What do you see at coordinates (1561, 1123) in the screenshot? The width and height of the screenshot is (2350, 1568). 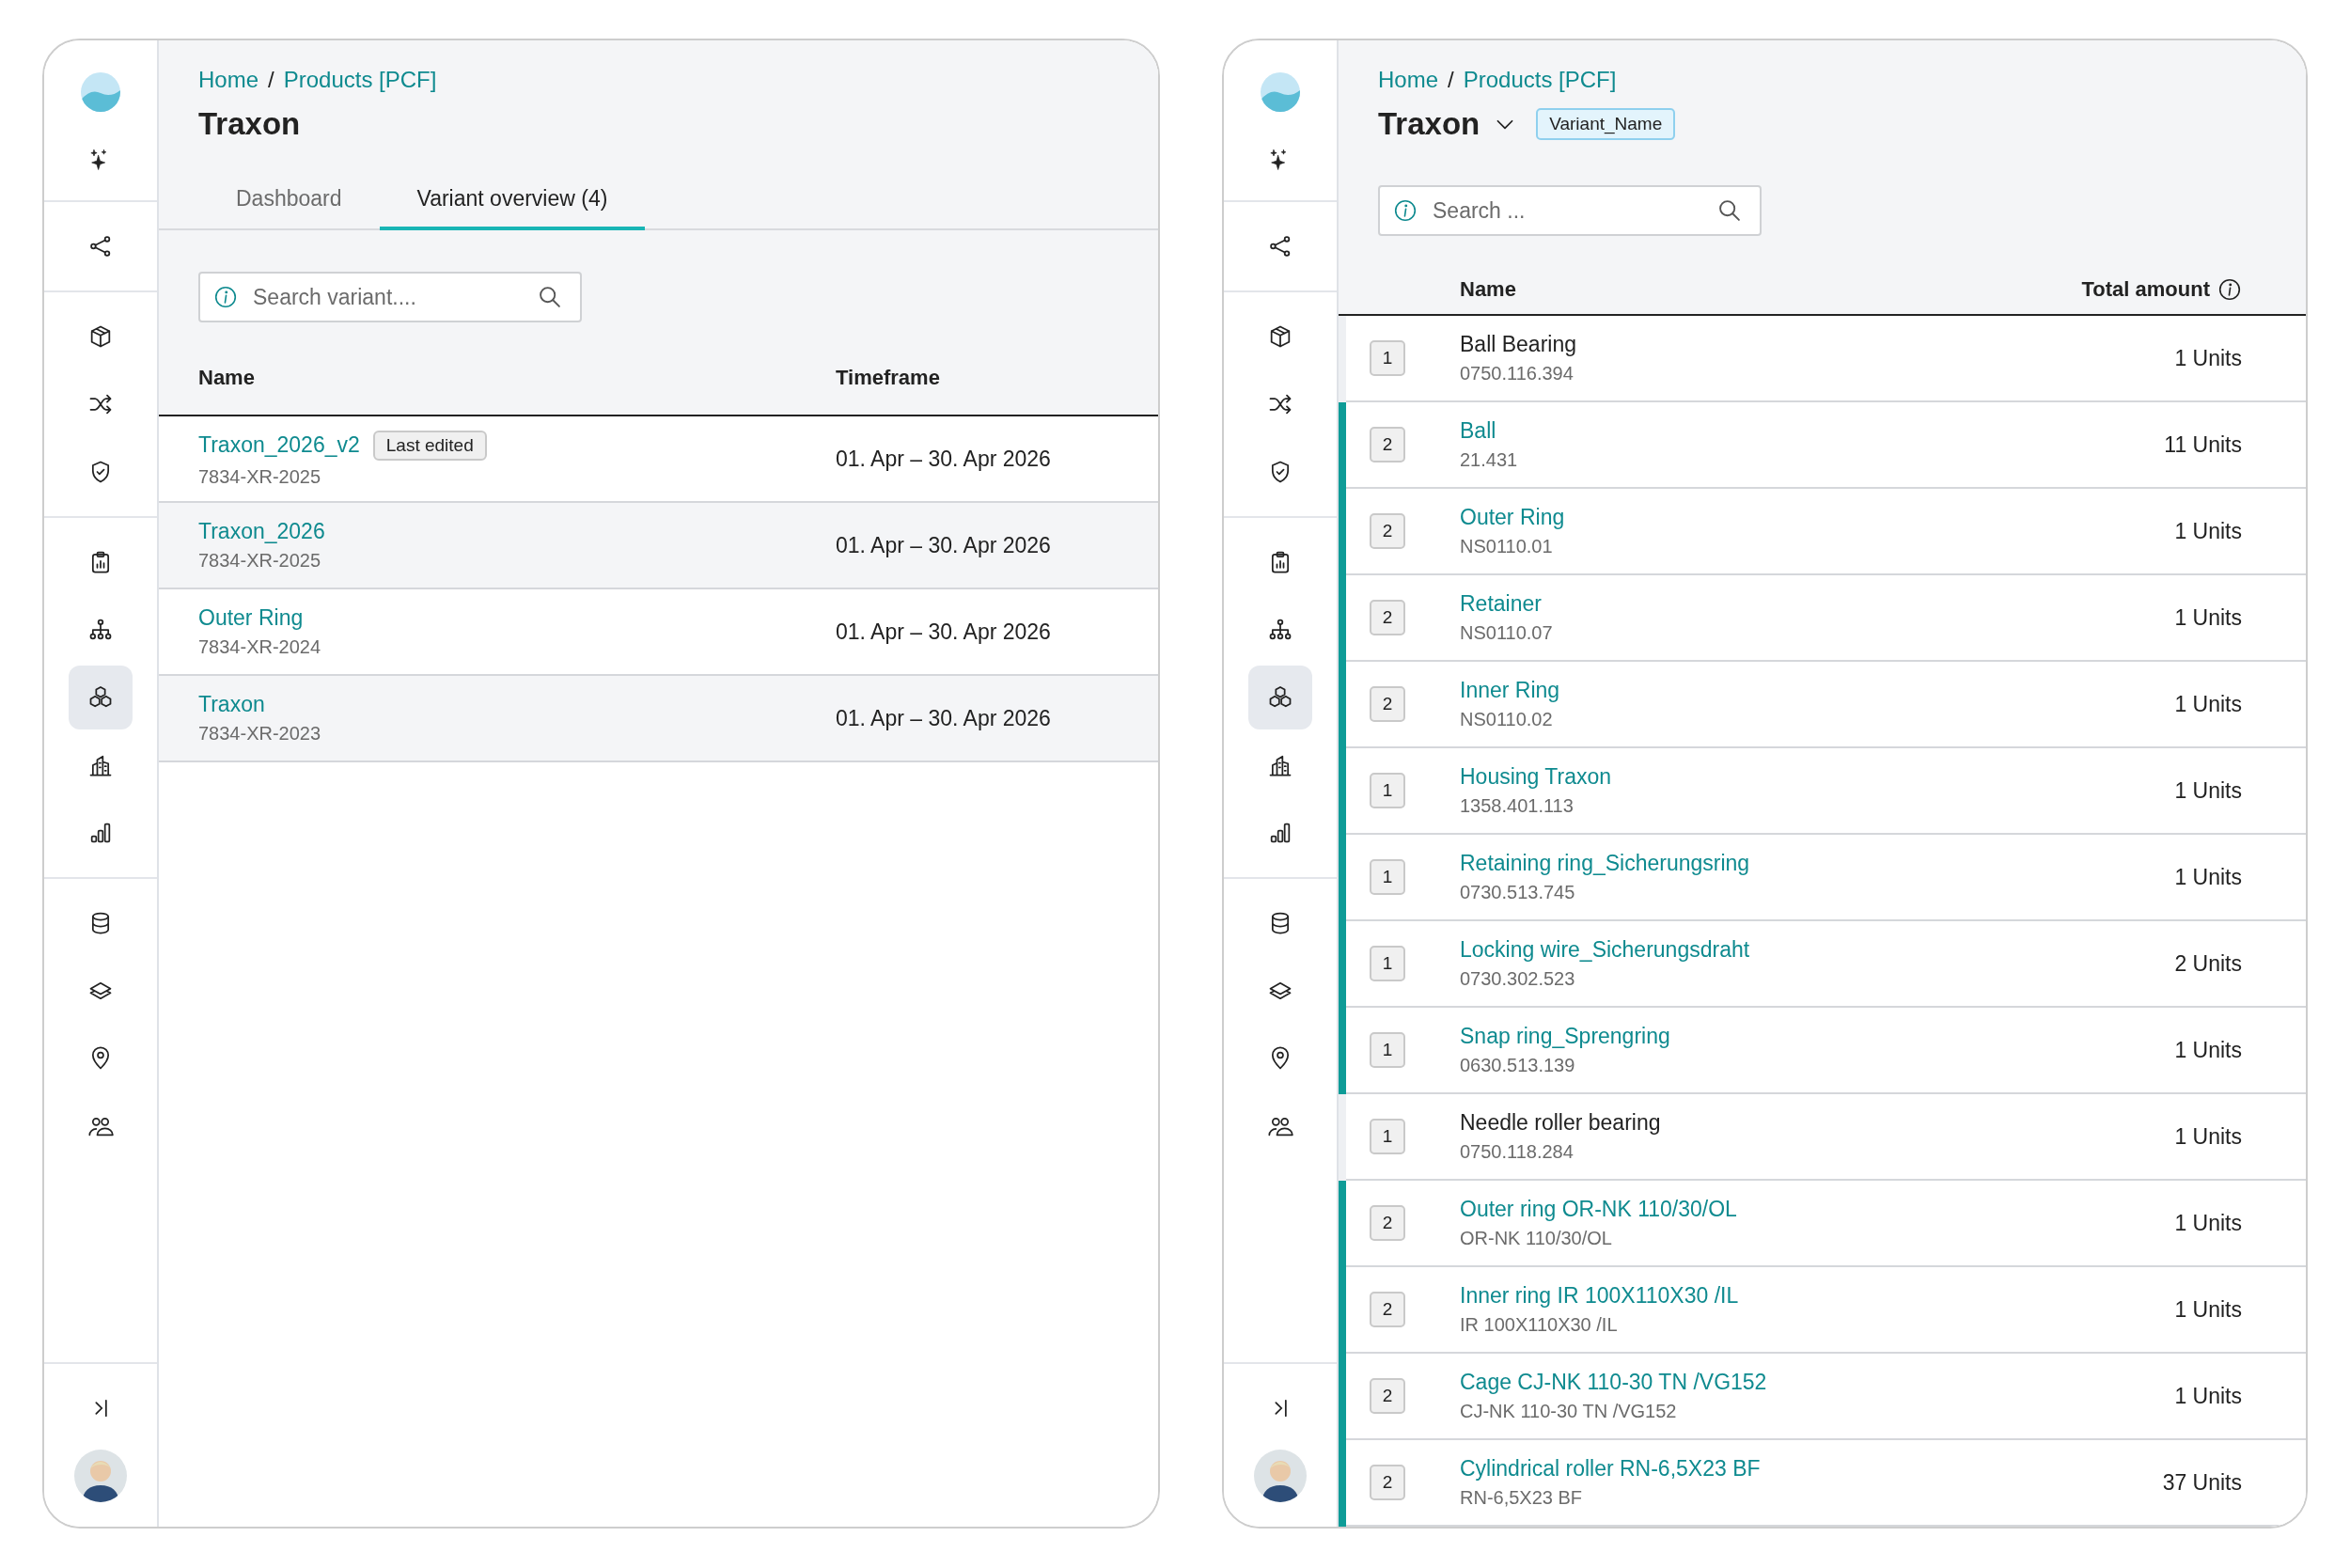 I see `component-name: Needle roller bearing` at bounding box center [1561, 1123].